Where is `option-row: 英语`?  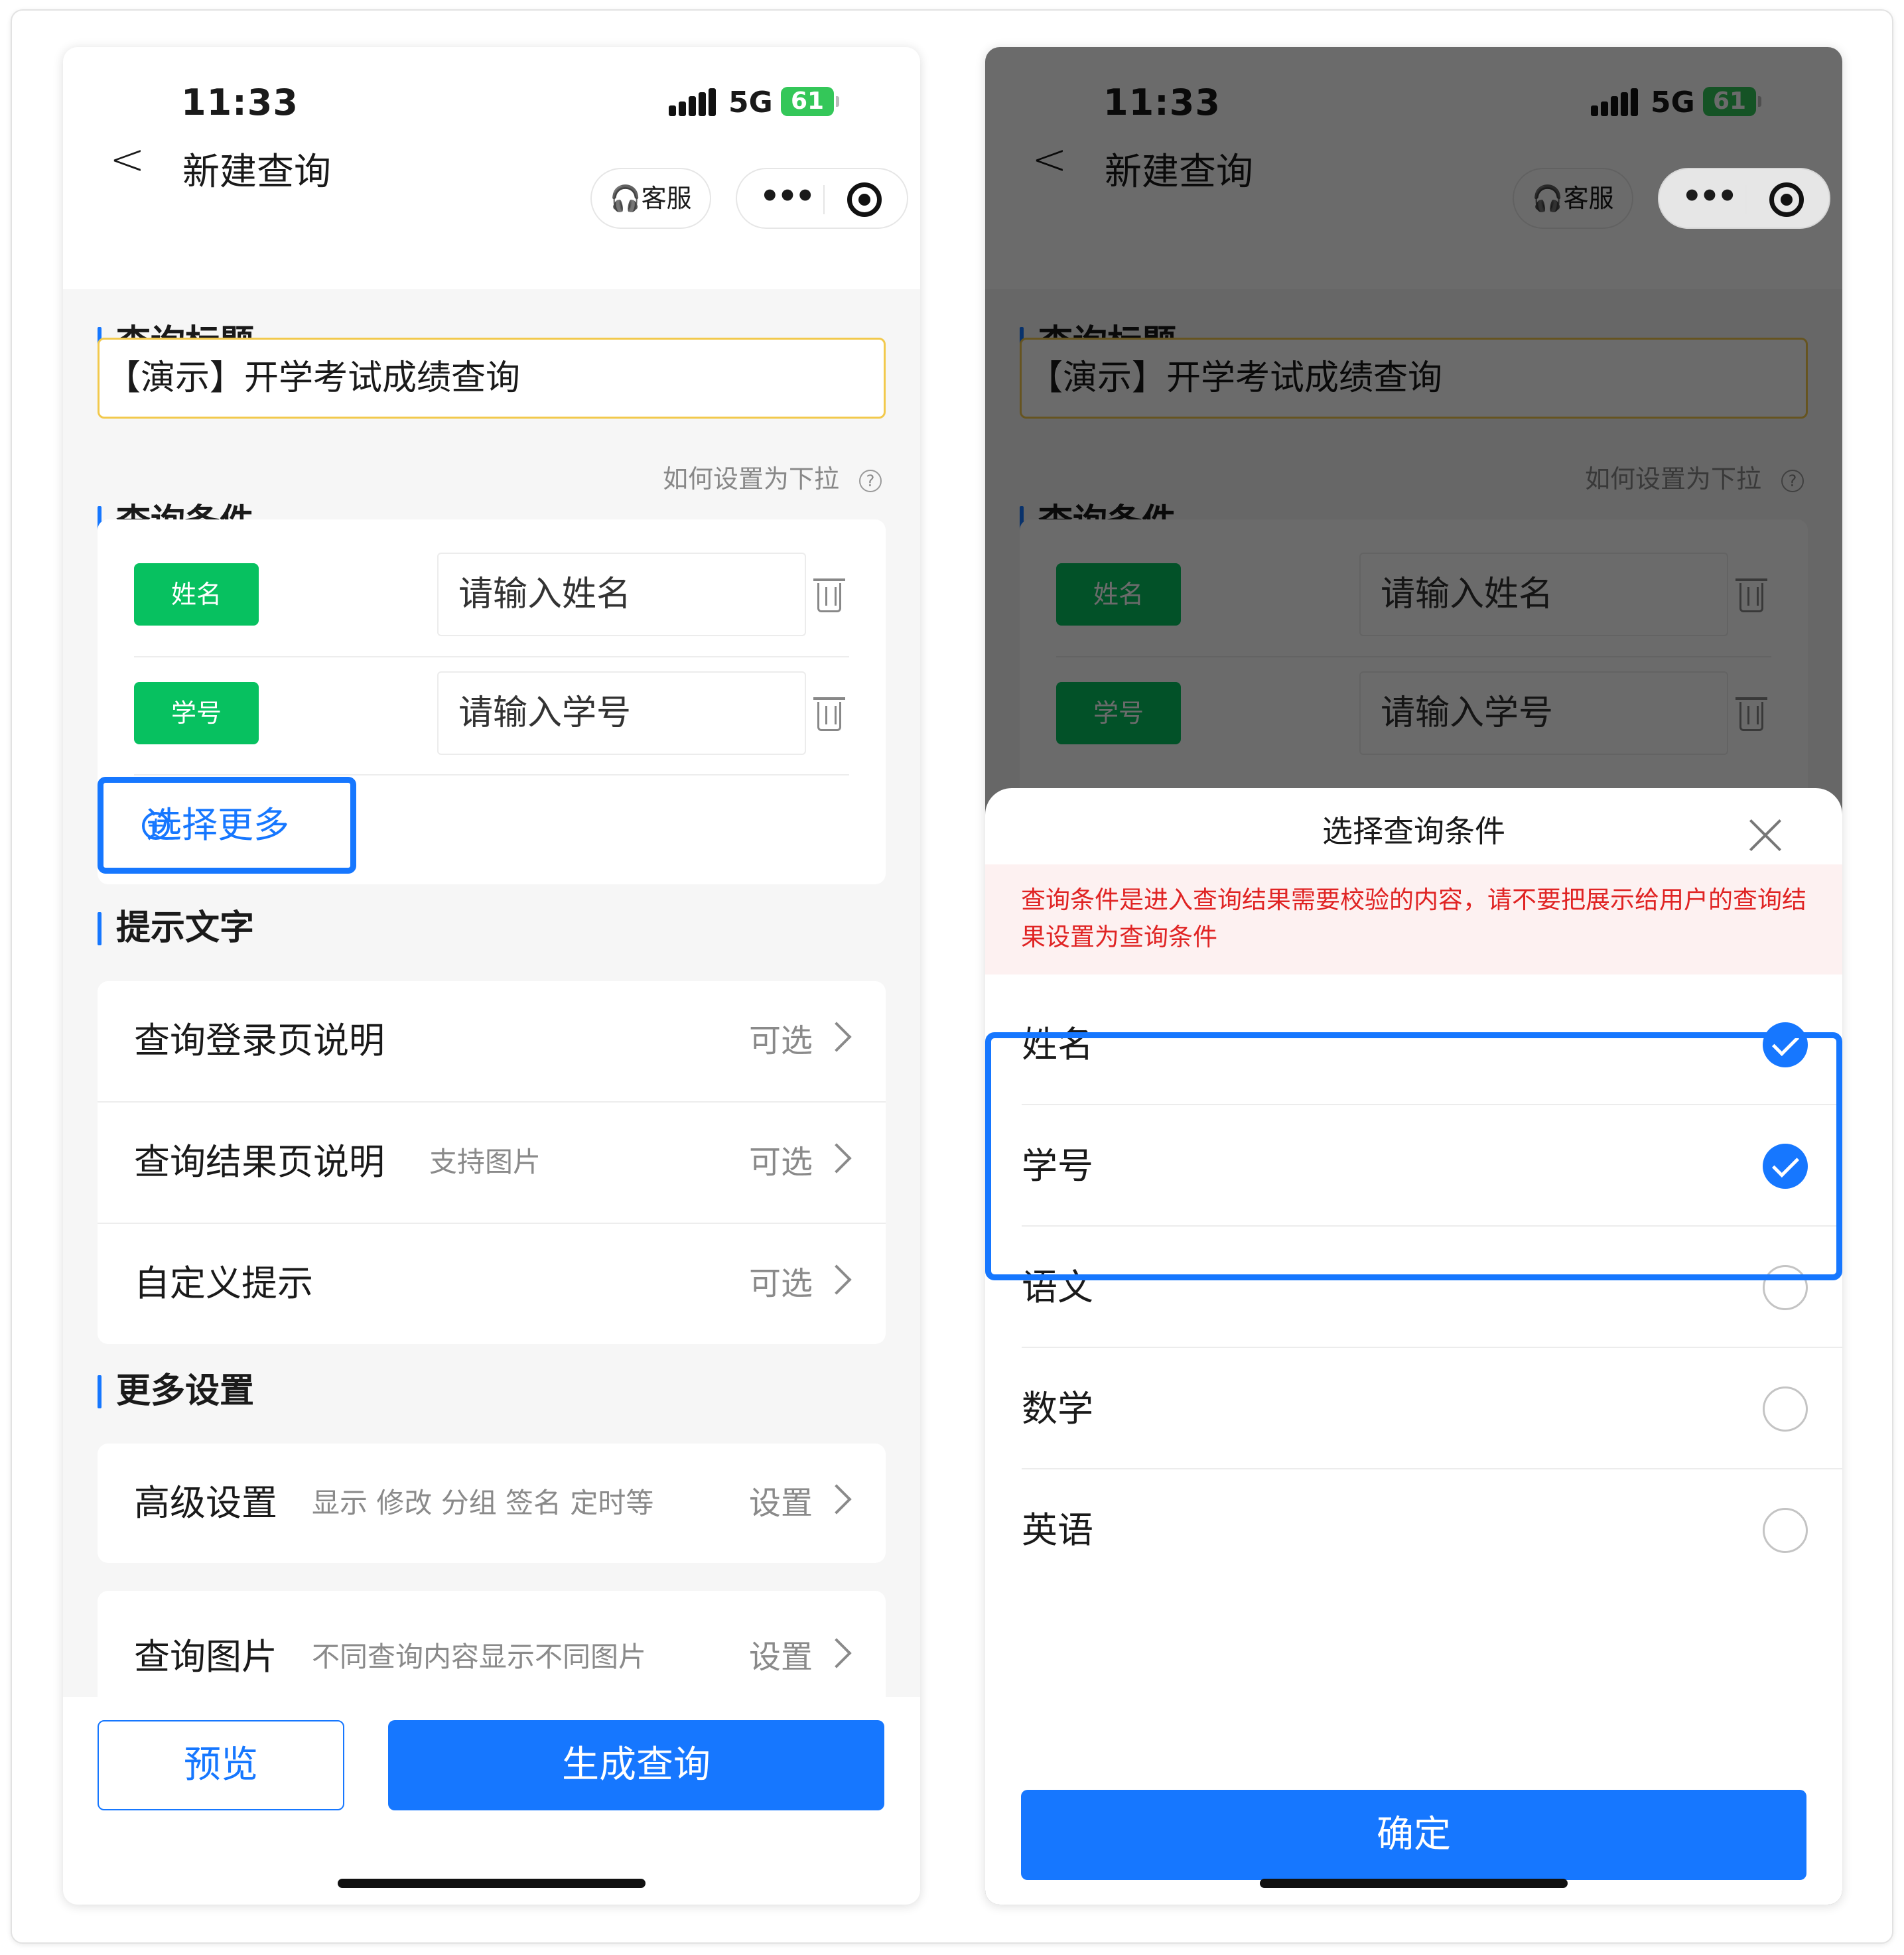
option-row: 英语 is located at coordinates (1413, 1530).